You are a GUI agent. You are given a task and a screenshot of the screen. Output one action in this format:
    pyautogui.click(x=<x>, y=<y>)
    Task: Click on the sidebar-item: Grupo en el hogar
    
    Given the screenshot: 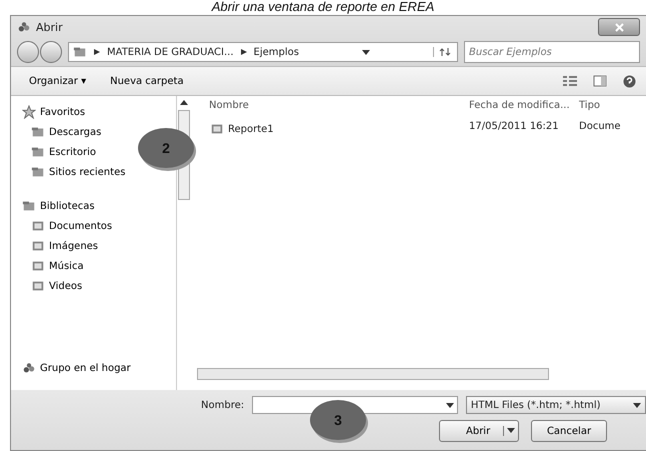 What is the action you would take?
    pyautogui.click(x=76, y=368)
    